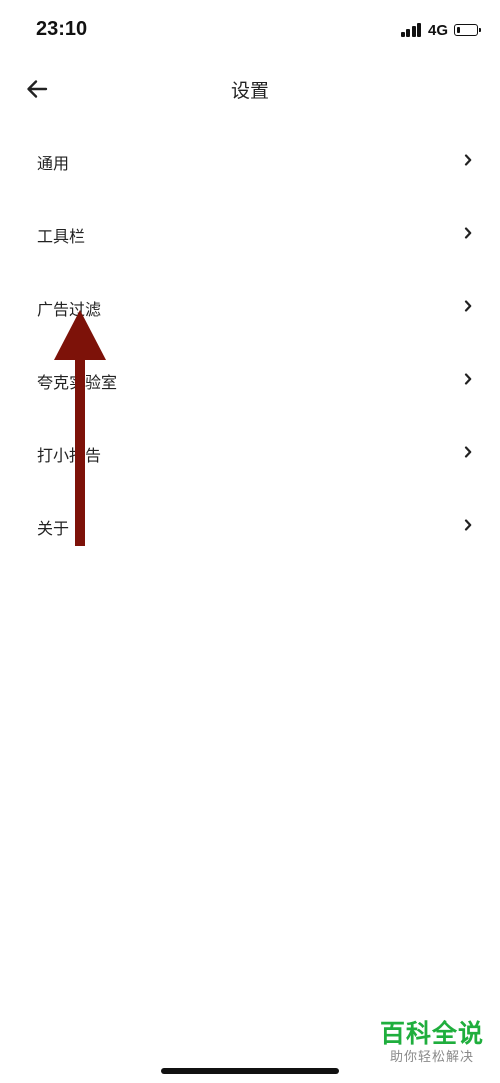 The image size is (500, 1083). Describe the element at coordinates (458, 29) in the screenshot. I see `battery-fill` at that location.